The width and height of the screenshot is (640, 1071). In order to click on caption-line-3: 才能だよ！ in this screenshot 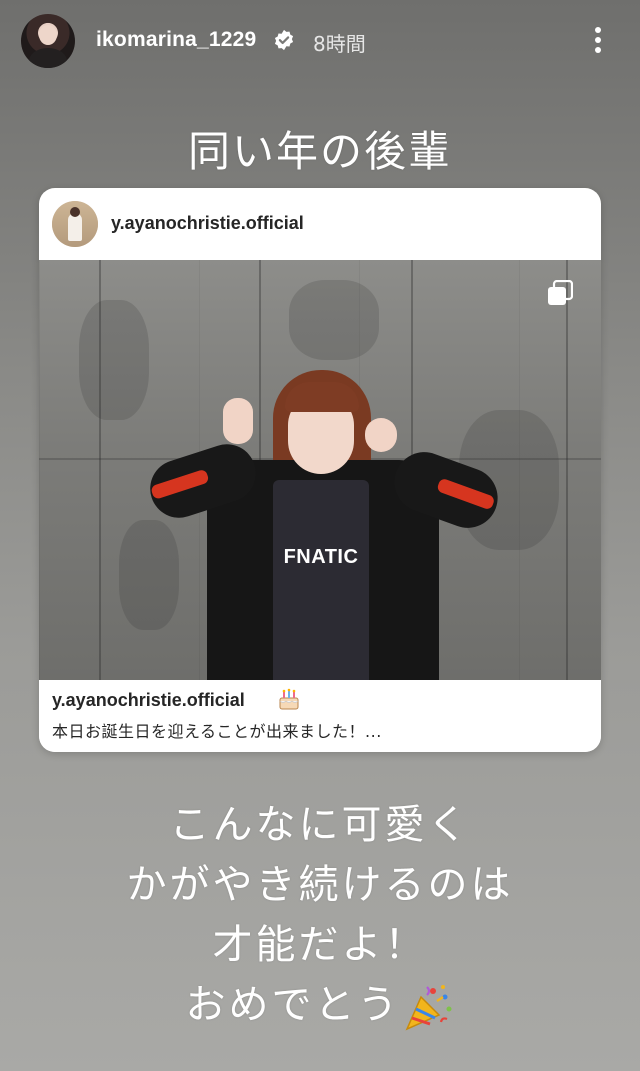, I will do `click(320, 945)`.